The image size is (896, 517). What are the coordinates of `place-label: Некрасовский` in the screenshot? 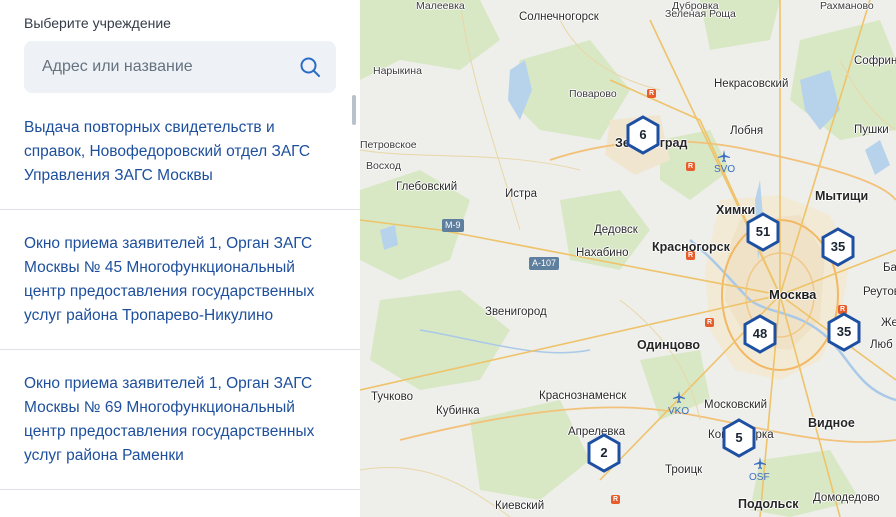 It's located at (751, 84).